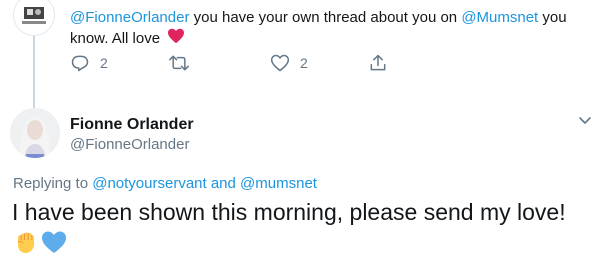 This screenshot has width=600, height=268. I want to click on tweet-emojis, so click(40, 244).